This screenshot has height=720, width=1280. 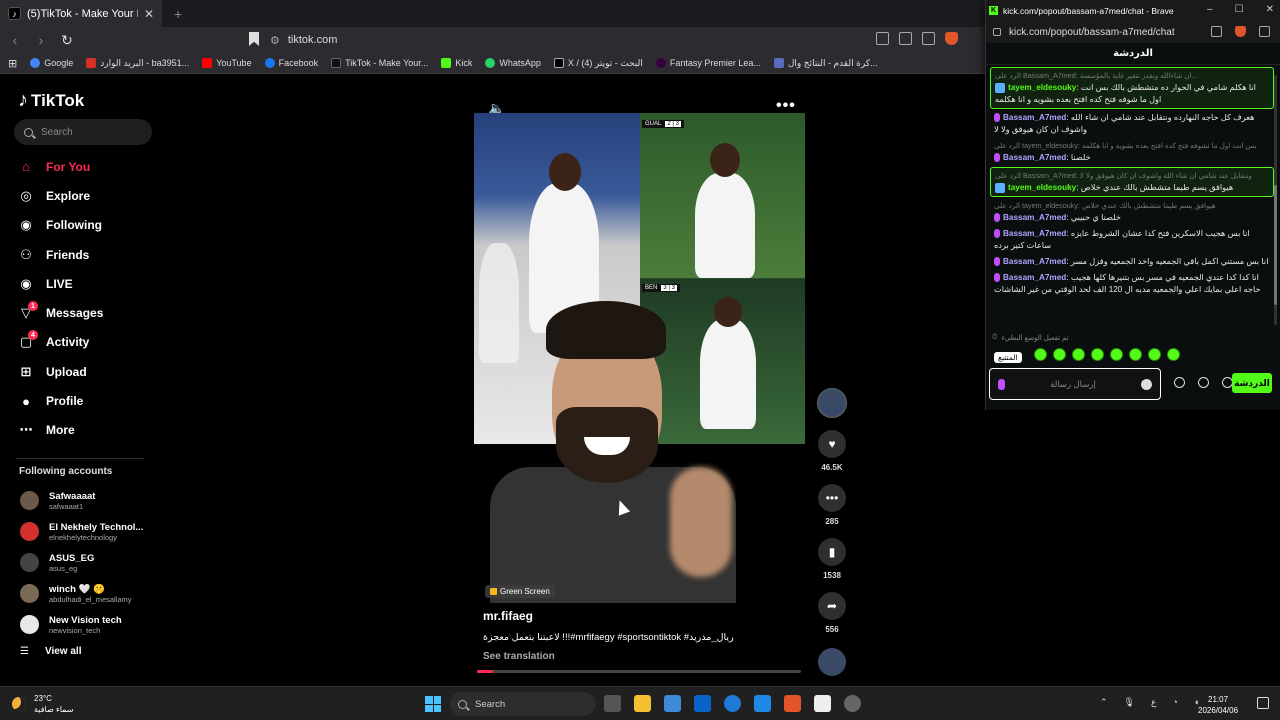 I want to click on close-tab-icon: ✕, so click(x=149, y=14).